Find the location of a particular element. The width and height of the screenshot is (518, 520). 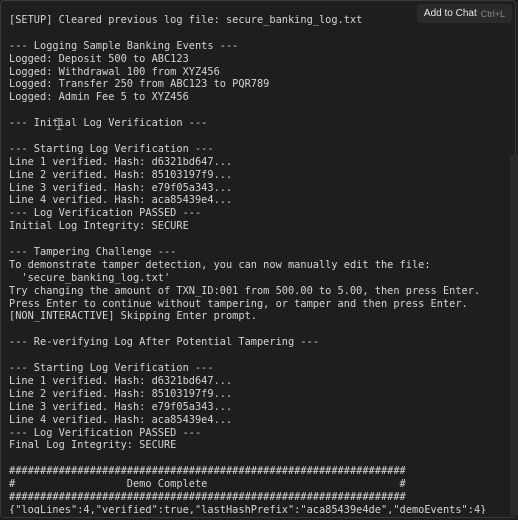

terminal-line: --- Logging Sample Banking Events --- is located at coordinates (124, 45).